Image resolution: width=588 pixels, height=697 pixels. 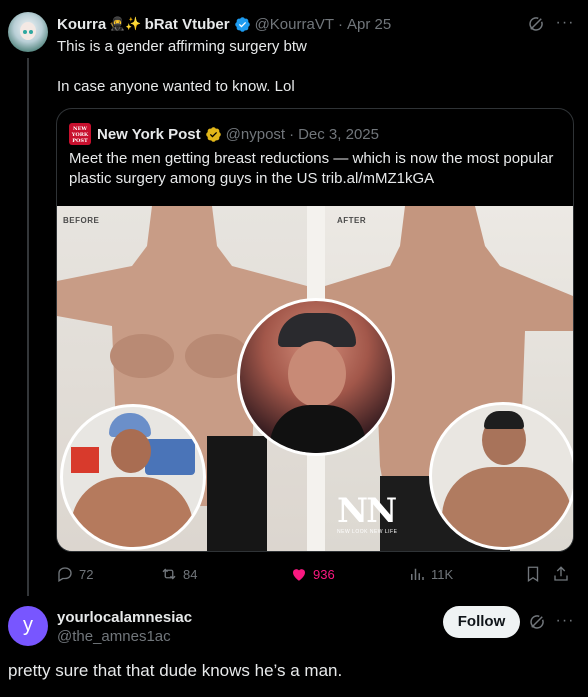 I want to click on tweet-text-line: This is a gender affirming surgery btw, so click(x=182, y=46).